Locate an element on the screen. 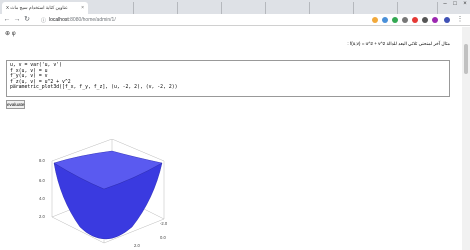 This screenshot has width=470, height=250. info-icon: ⓘ is located at coordinates (43, 20).